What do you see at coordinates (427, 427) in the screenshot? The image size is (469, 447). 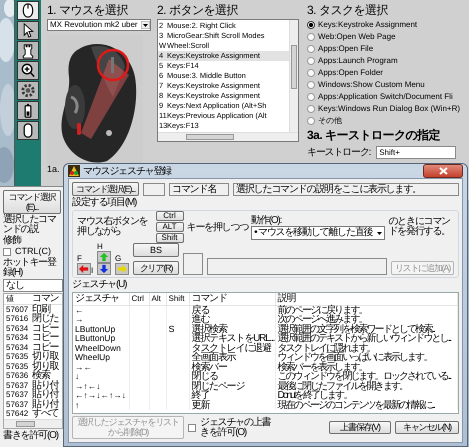 I see `cancel-button: キャンセル(N)` at bounding box center [427, 427].